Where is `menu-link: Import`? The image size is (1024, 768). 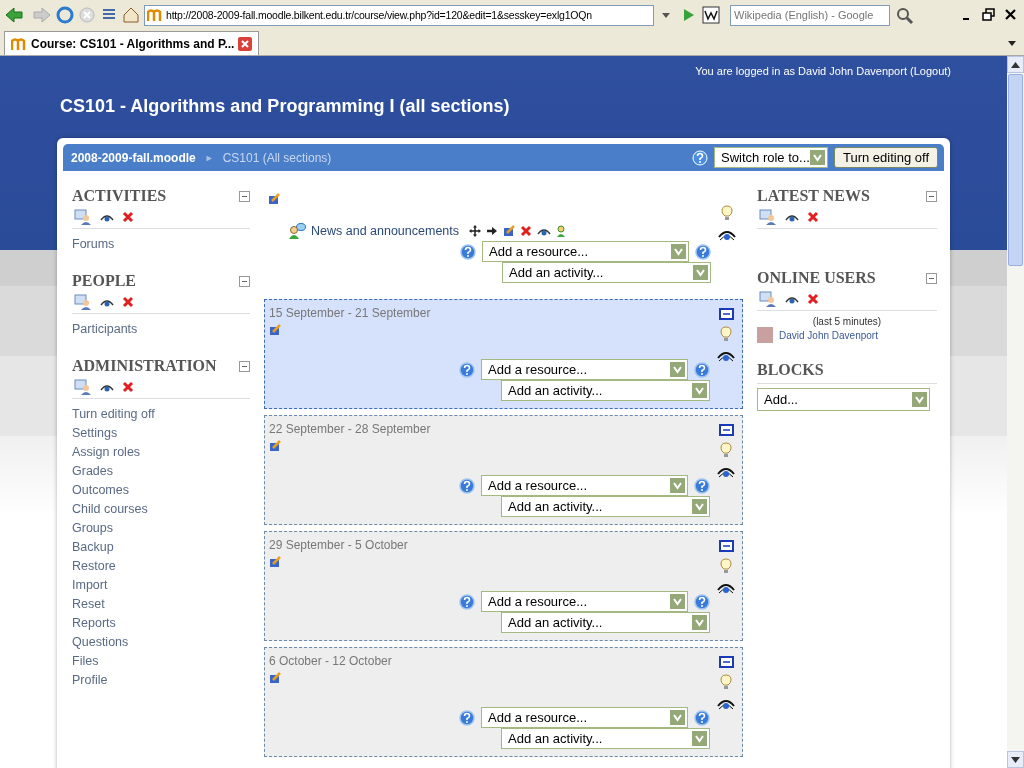 menu-link: Import is located at coordinates (161, 585).